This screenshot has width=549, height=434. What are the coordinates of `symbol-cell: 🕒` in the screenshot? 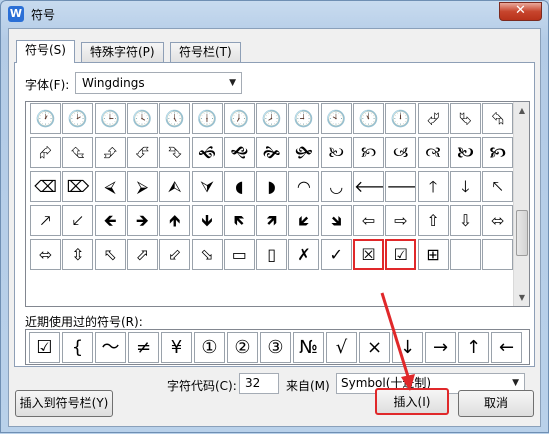 It's located at (110, 118).